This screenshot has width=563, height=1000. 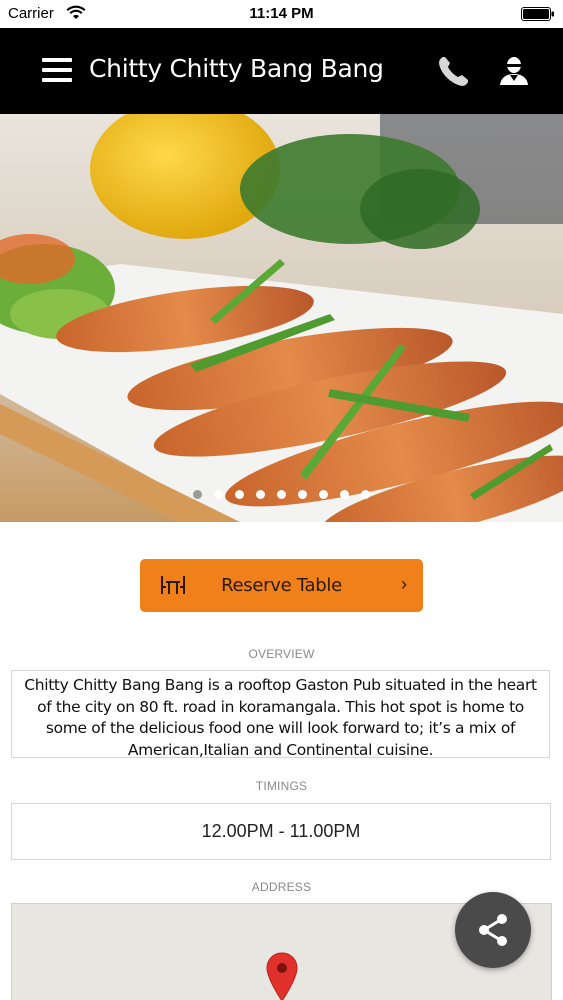 I want to click on profile-icon, so click(x=514, y=71).